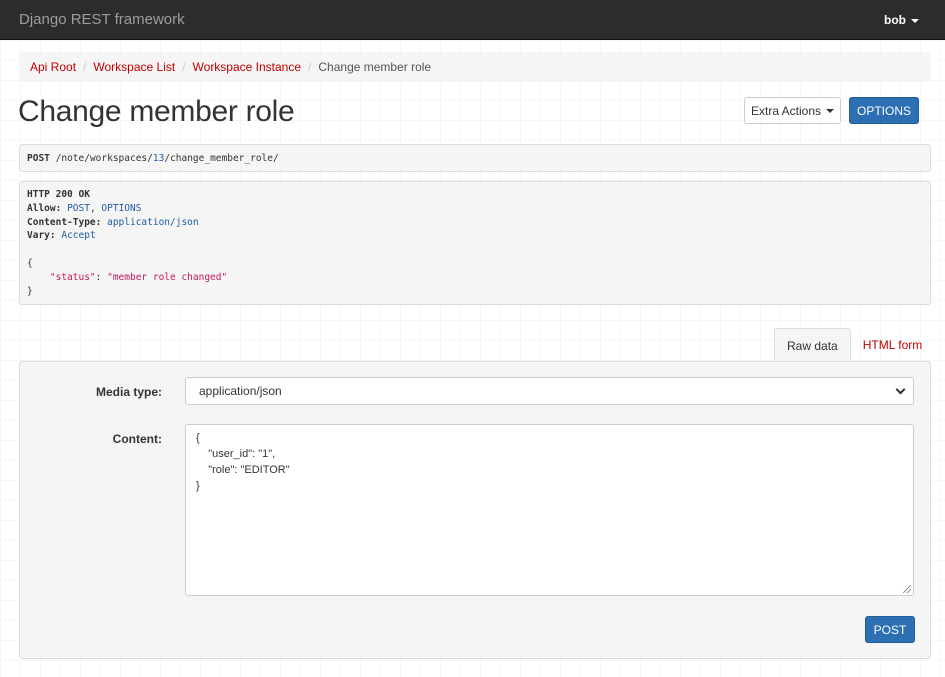  What do you see at coordinates (158, 158) in the screenshot?
I see `request-path-id: 13` at bounding box center [158, 158].